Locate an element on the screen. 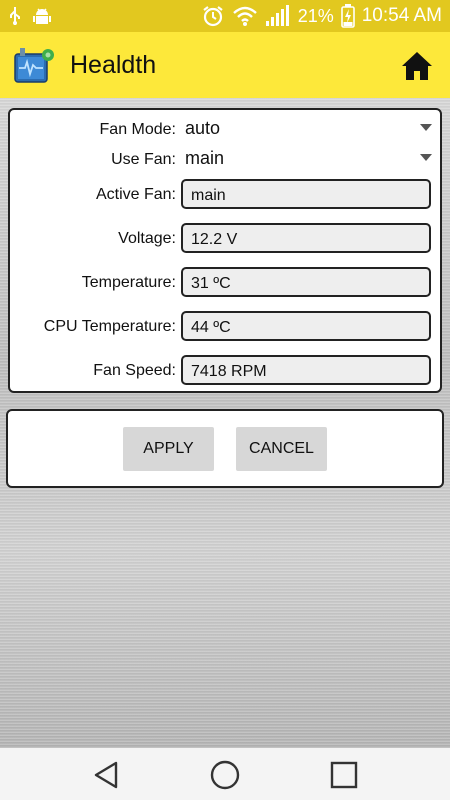  fan-speed-label: Fan Speed: is located at coordinates (134, 370).